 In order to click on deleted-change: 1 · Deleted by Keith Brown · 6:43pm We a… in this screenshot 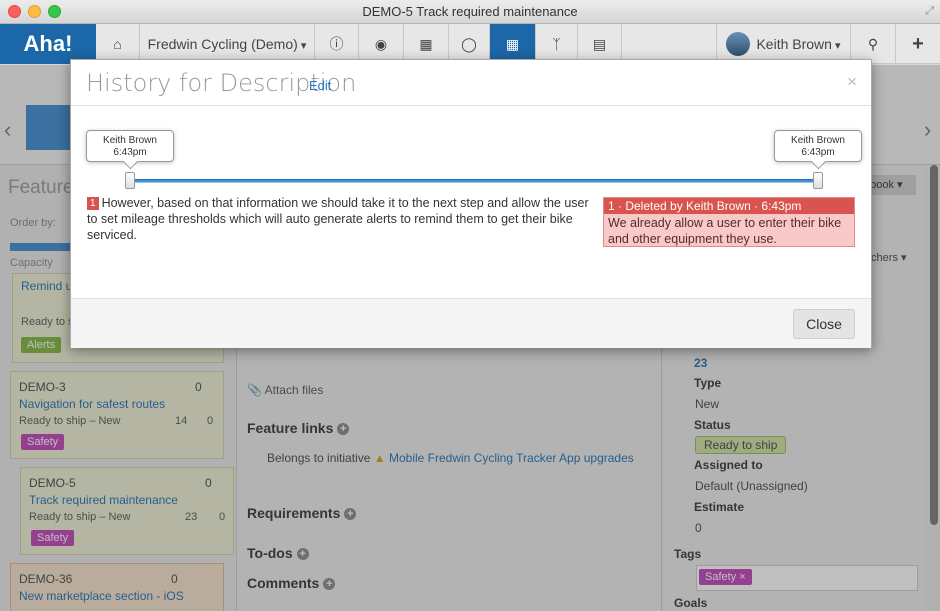, I will do `click(729, 222)`.